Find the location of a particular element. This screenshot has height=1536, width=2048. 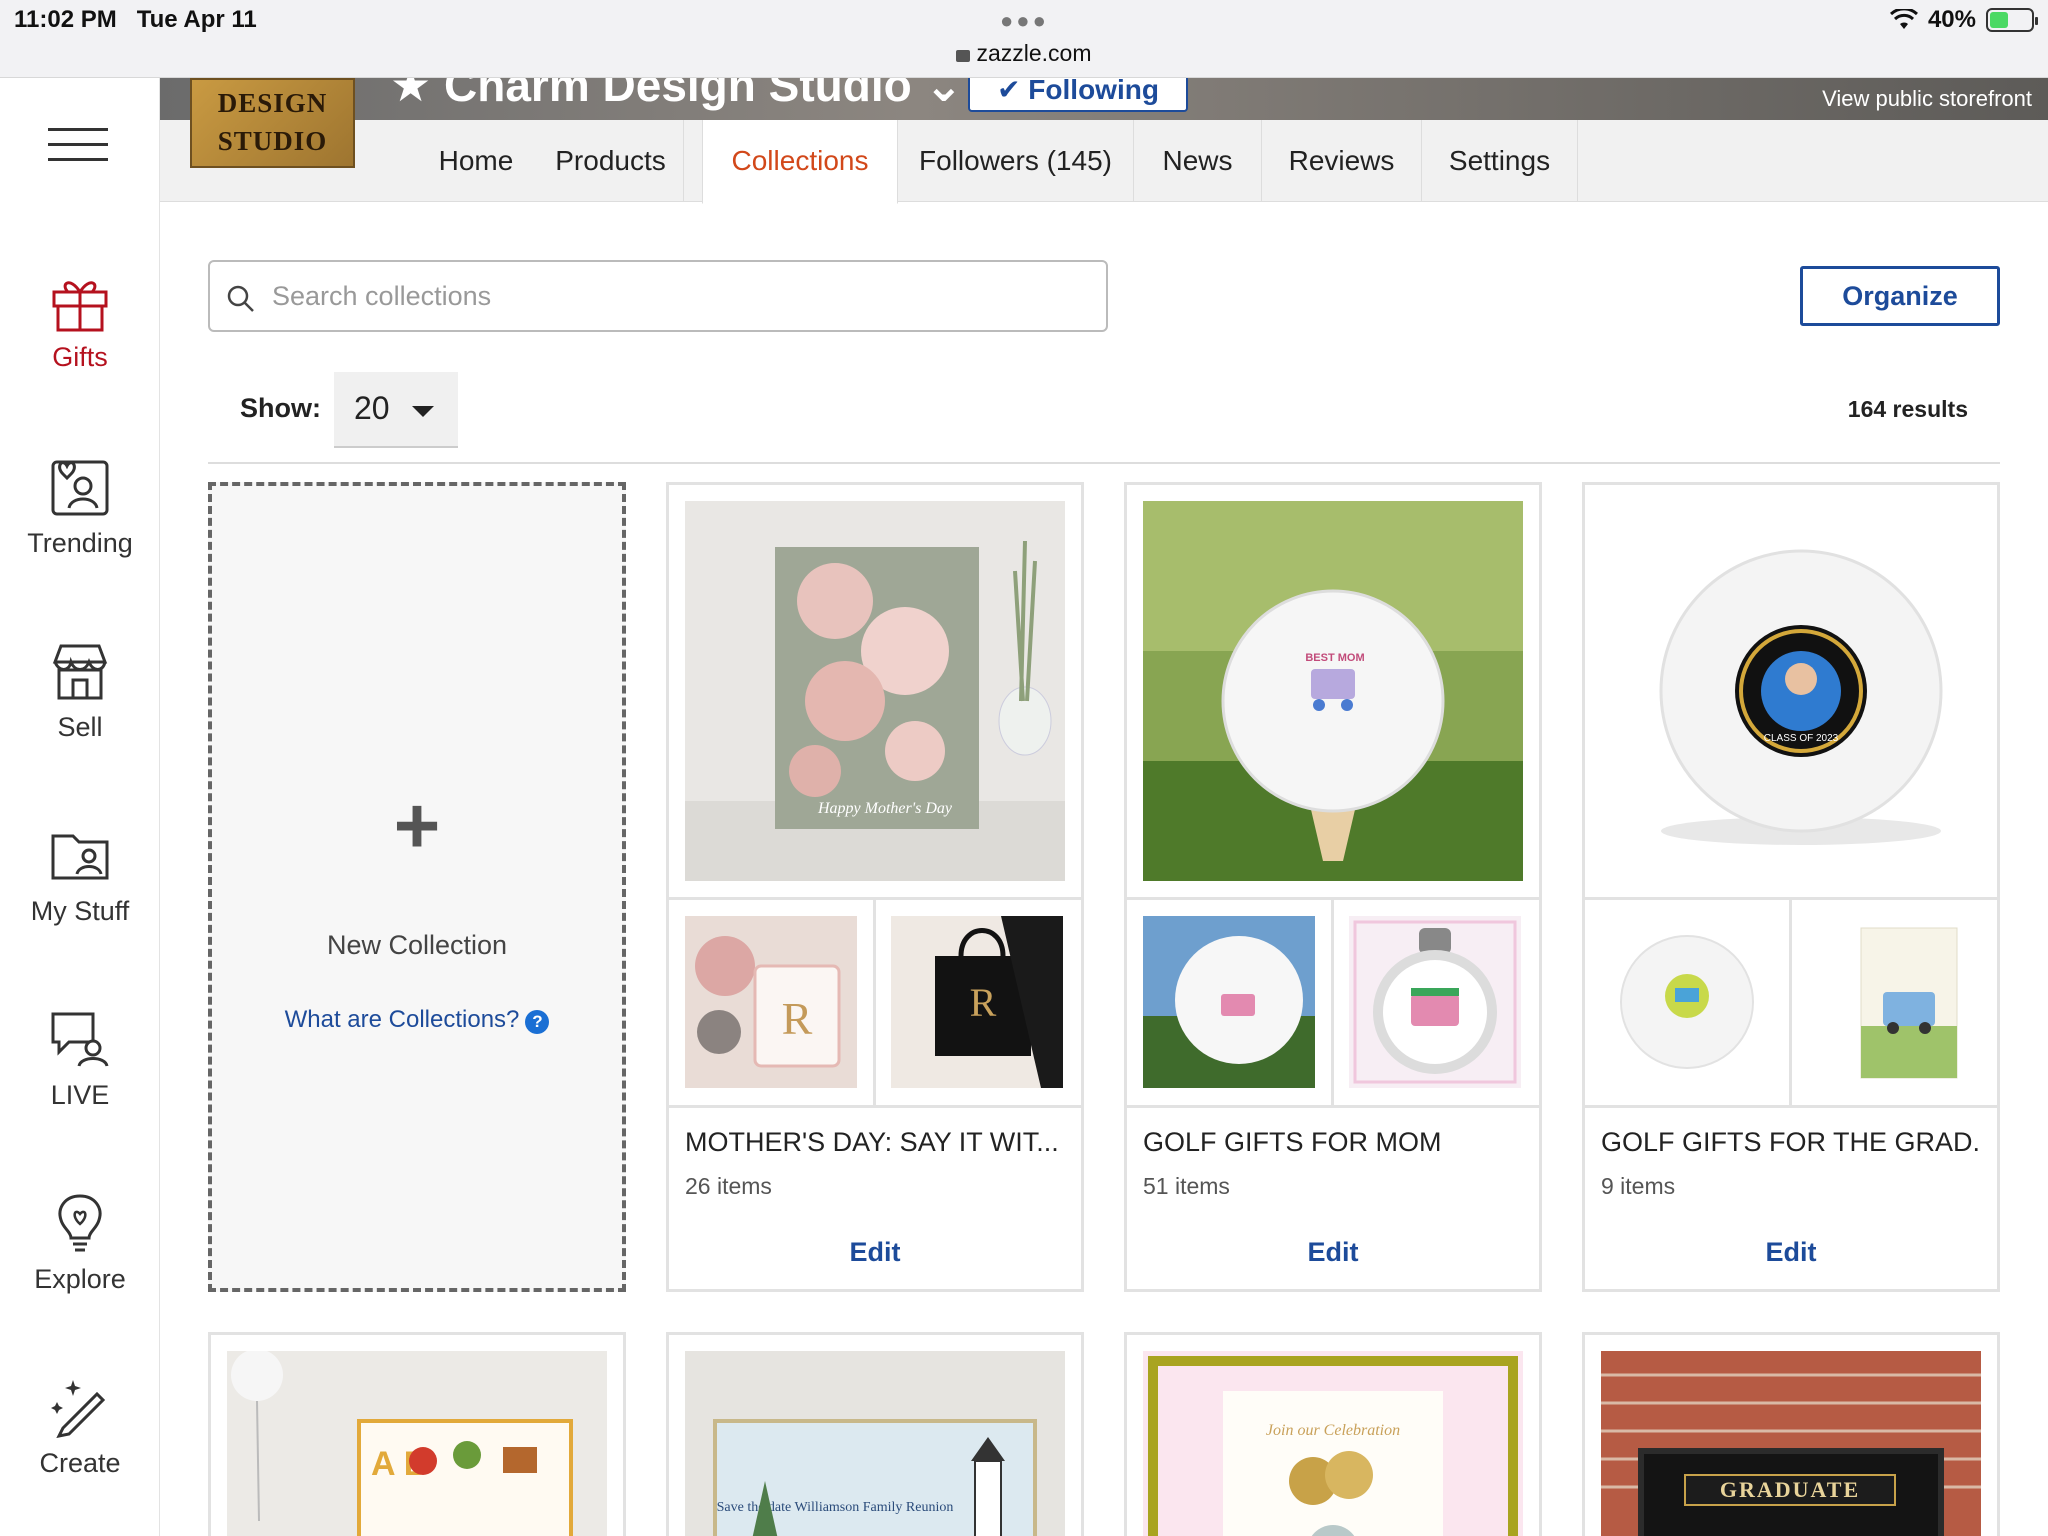

card-text: Join our Celebration is located at coordinates (1333, 1430).